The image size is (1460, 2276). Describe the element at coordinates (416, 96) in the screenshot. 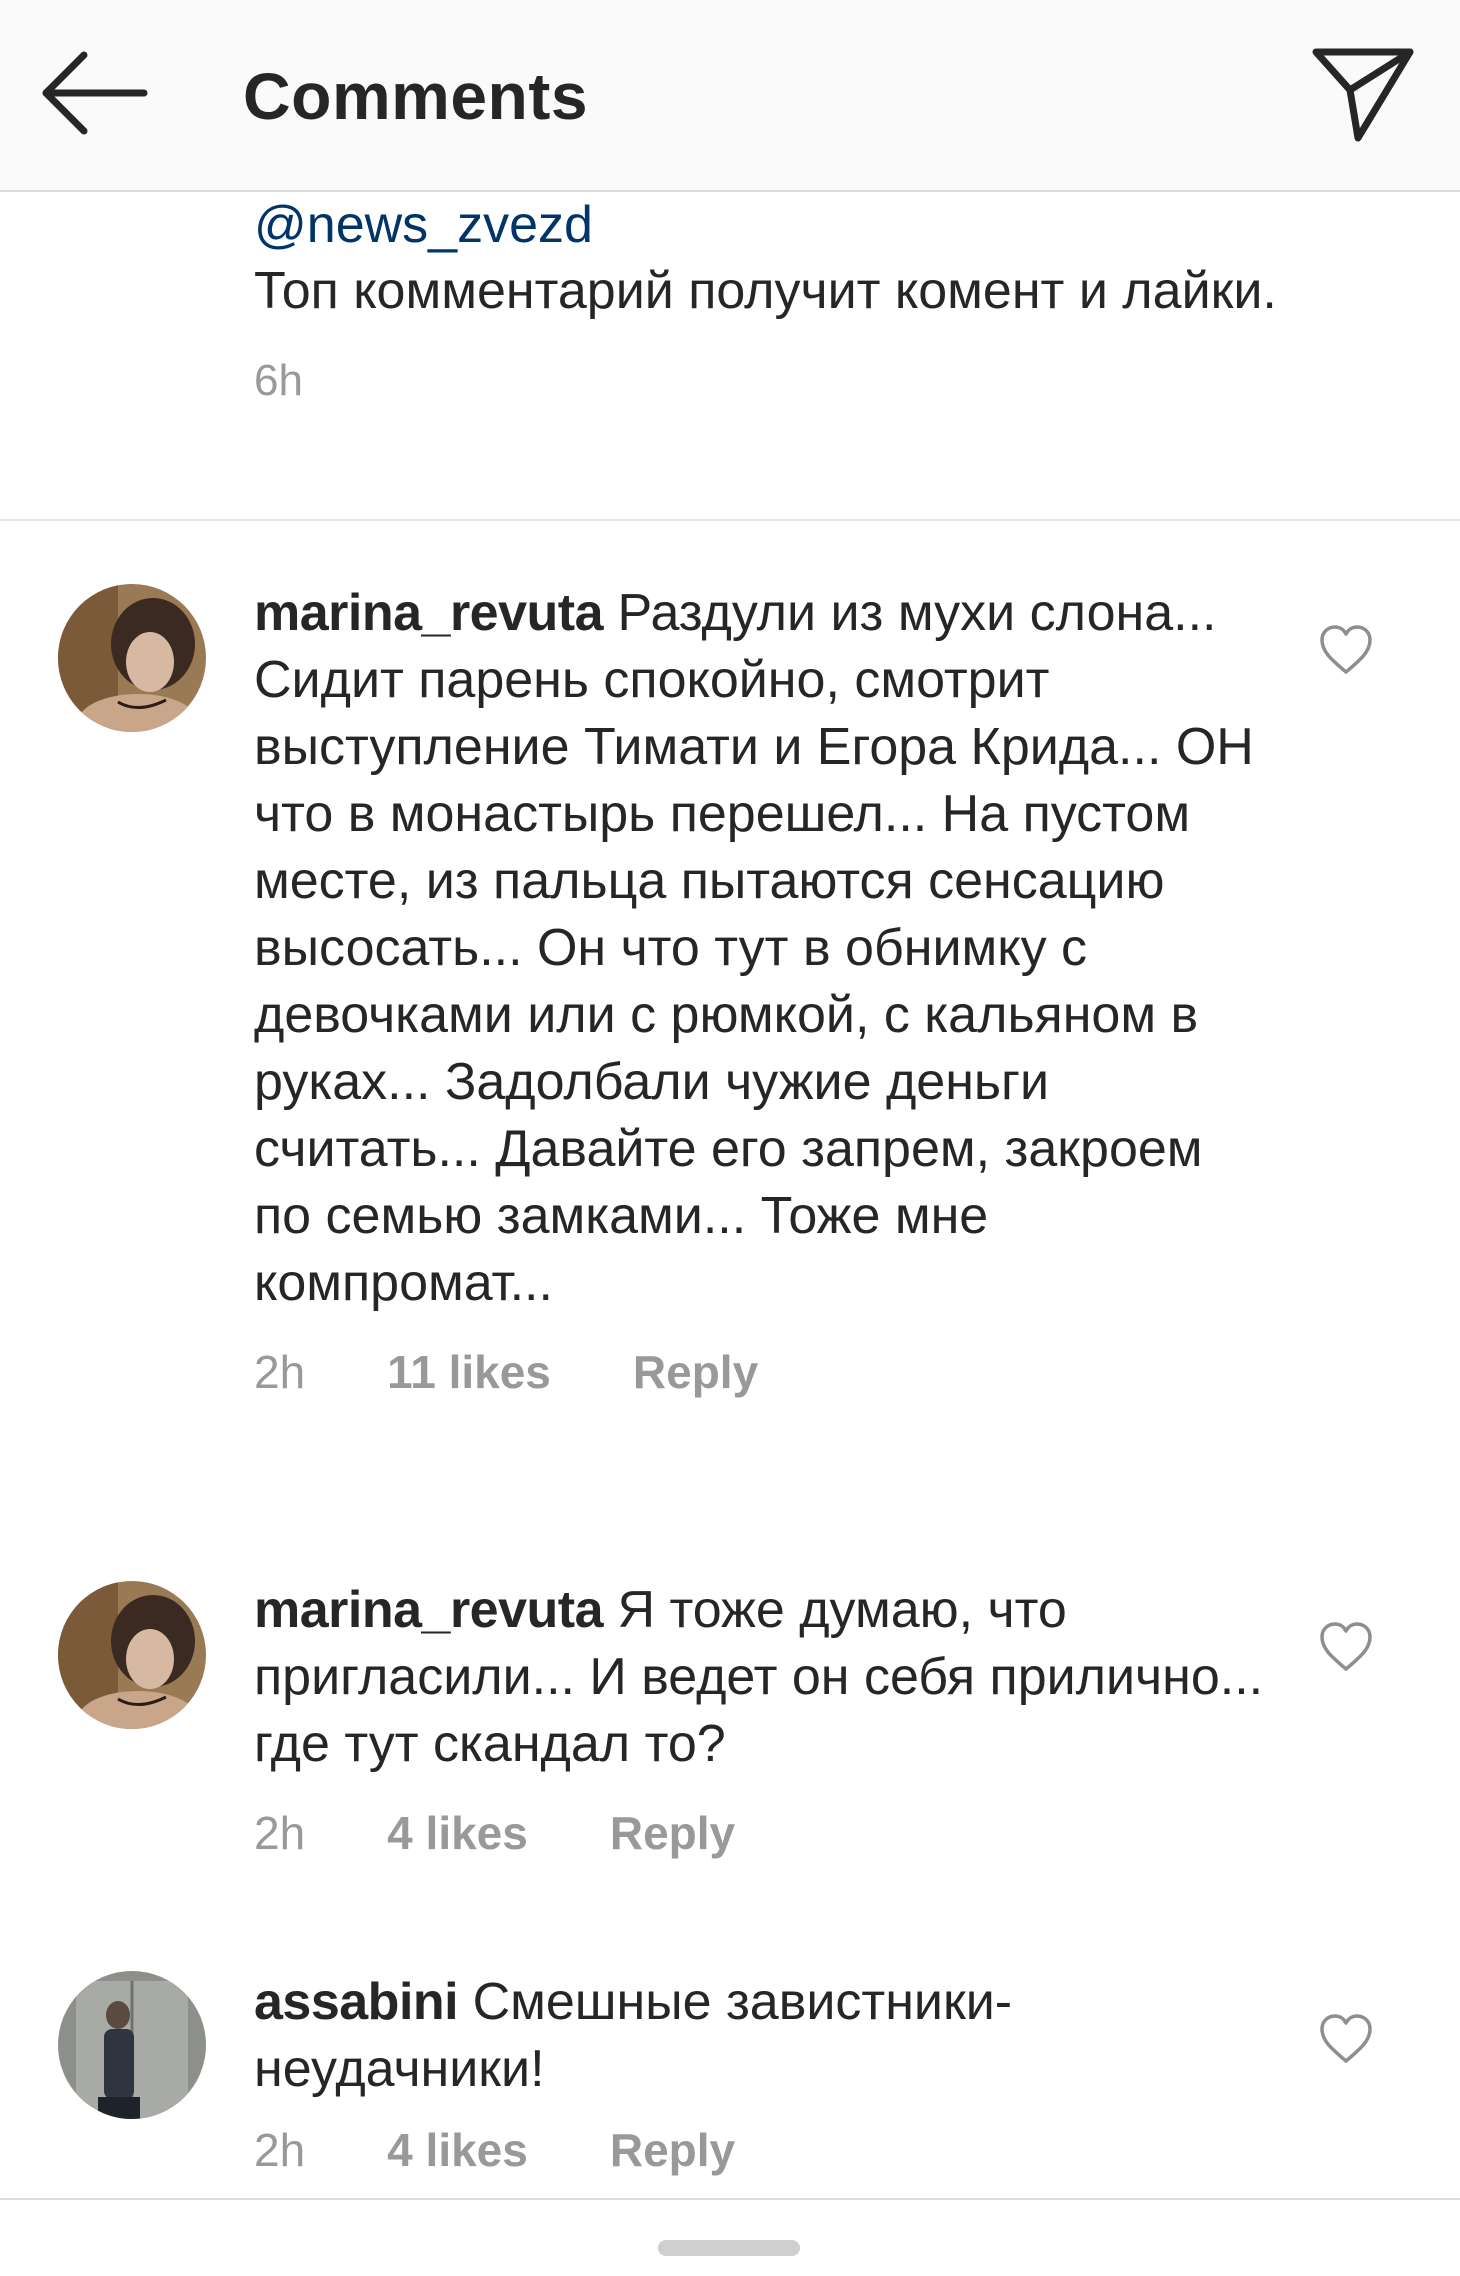

I see `page-title: Comments` at that location.